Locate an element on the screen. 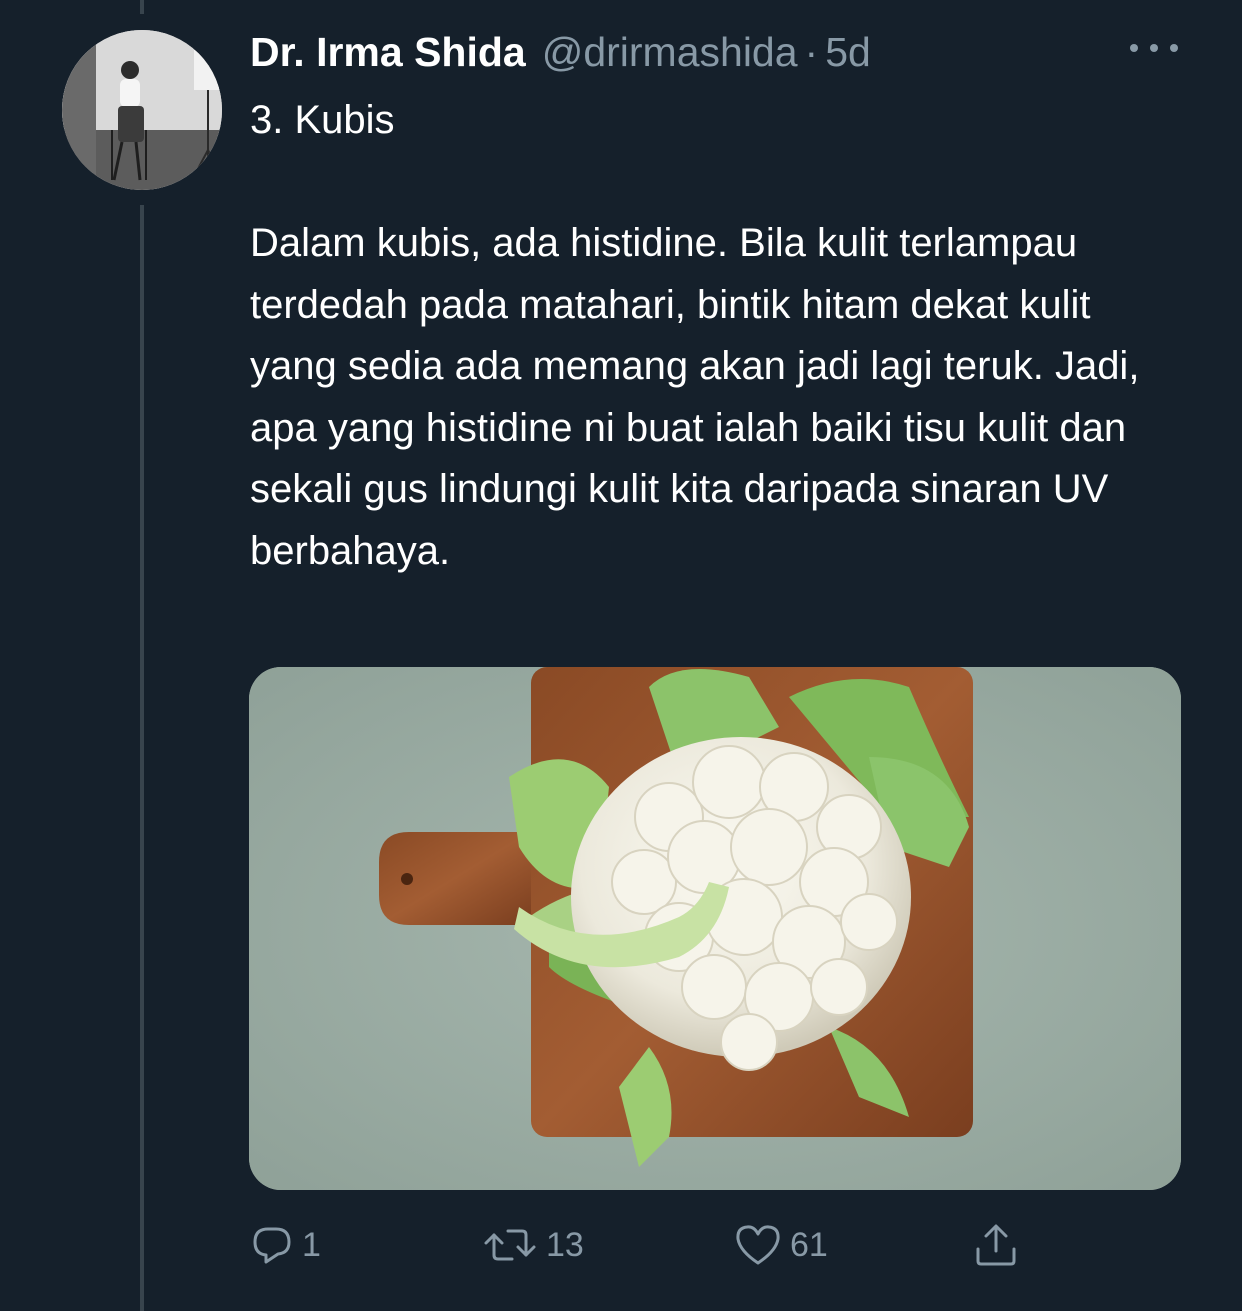 The image size is (1242, 1311). reply-icon is located at coordinates (272, 1245).